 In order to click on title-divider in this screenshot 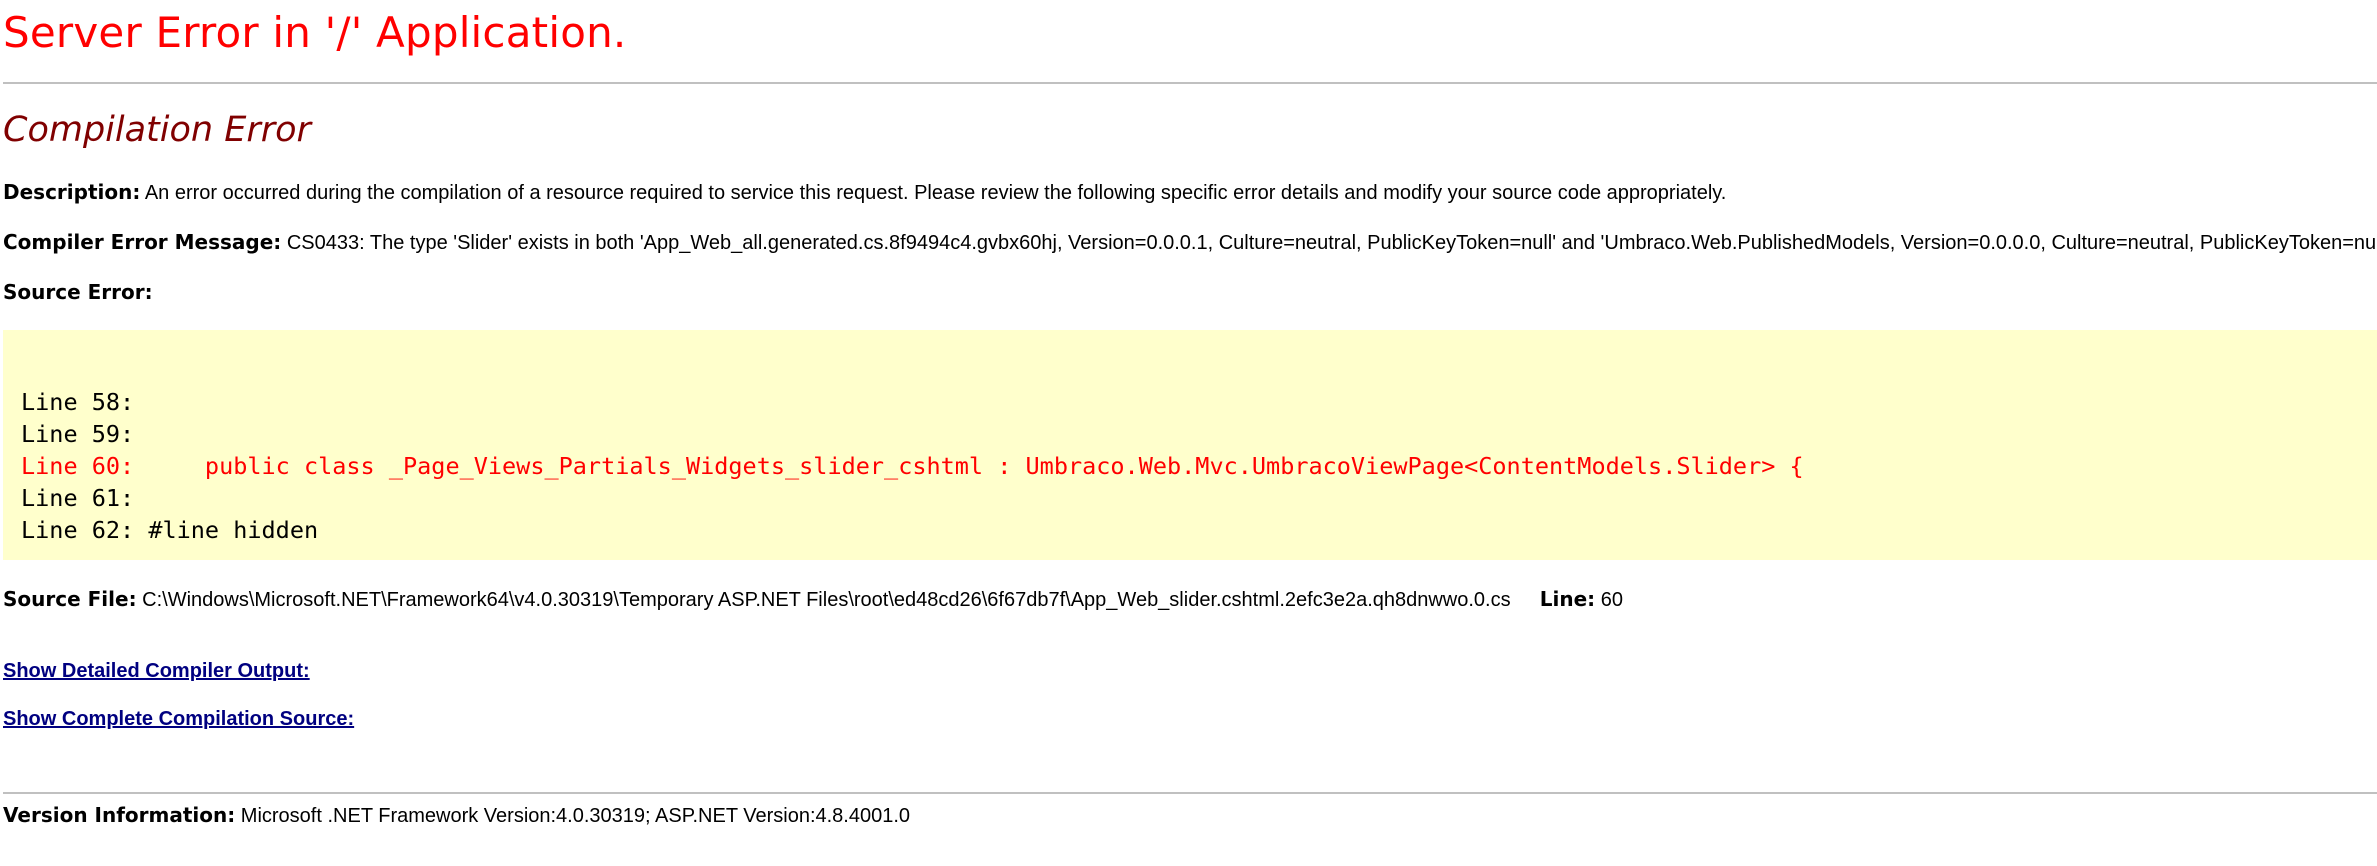, I will do `click(1190, 83)`.